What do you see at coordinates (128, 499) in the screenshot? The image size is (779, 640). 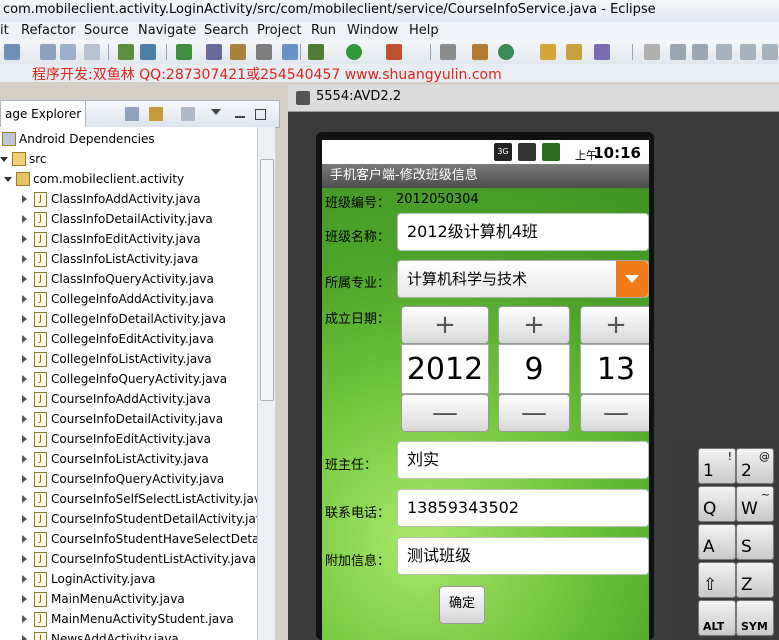 I see `java-file-item: J CourseInfoSelfSelectListActivity.java` at bounding box center [128, 499].